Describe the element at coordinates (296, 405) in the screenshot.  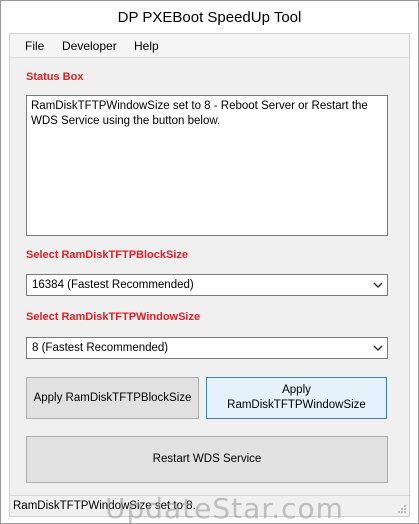
I see `apply-window-size-label-line2: RamDiskTFTPWindowSize` at that location.